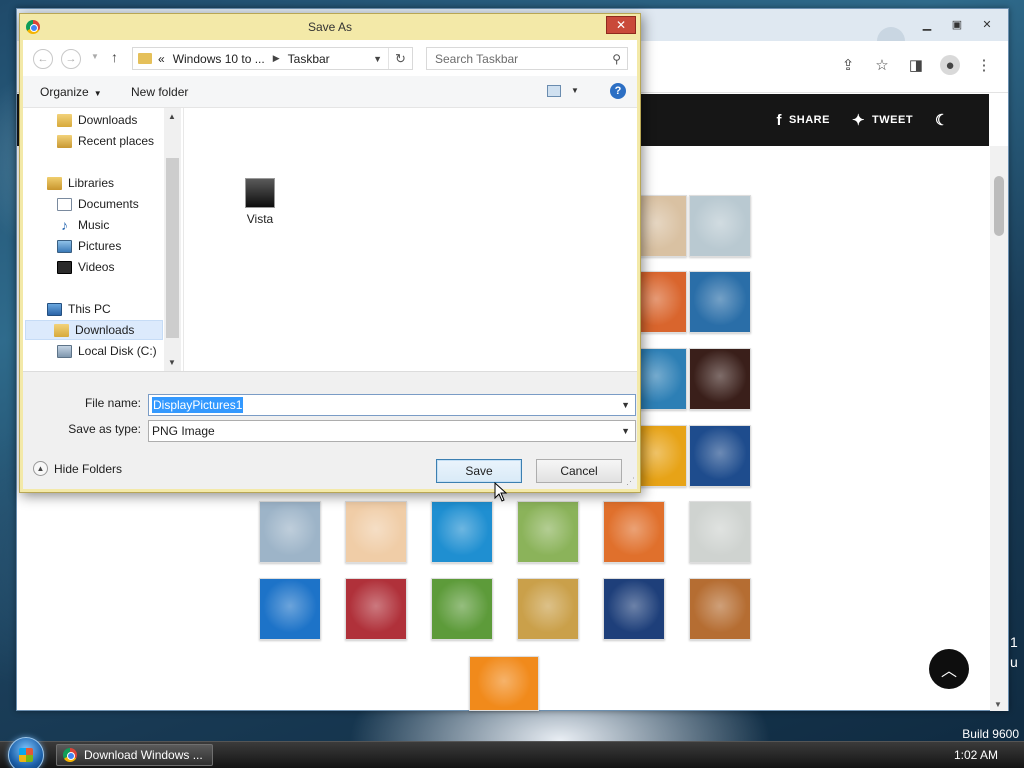 Image resolution: width=1024 pixels, height=768 pixels. I want to click on recent-locations-dropdown-icon: ▼, so click(95, 56).